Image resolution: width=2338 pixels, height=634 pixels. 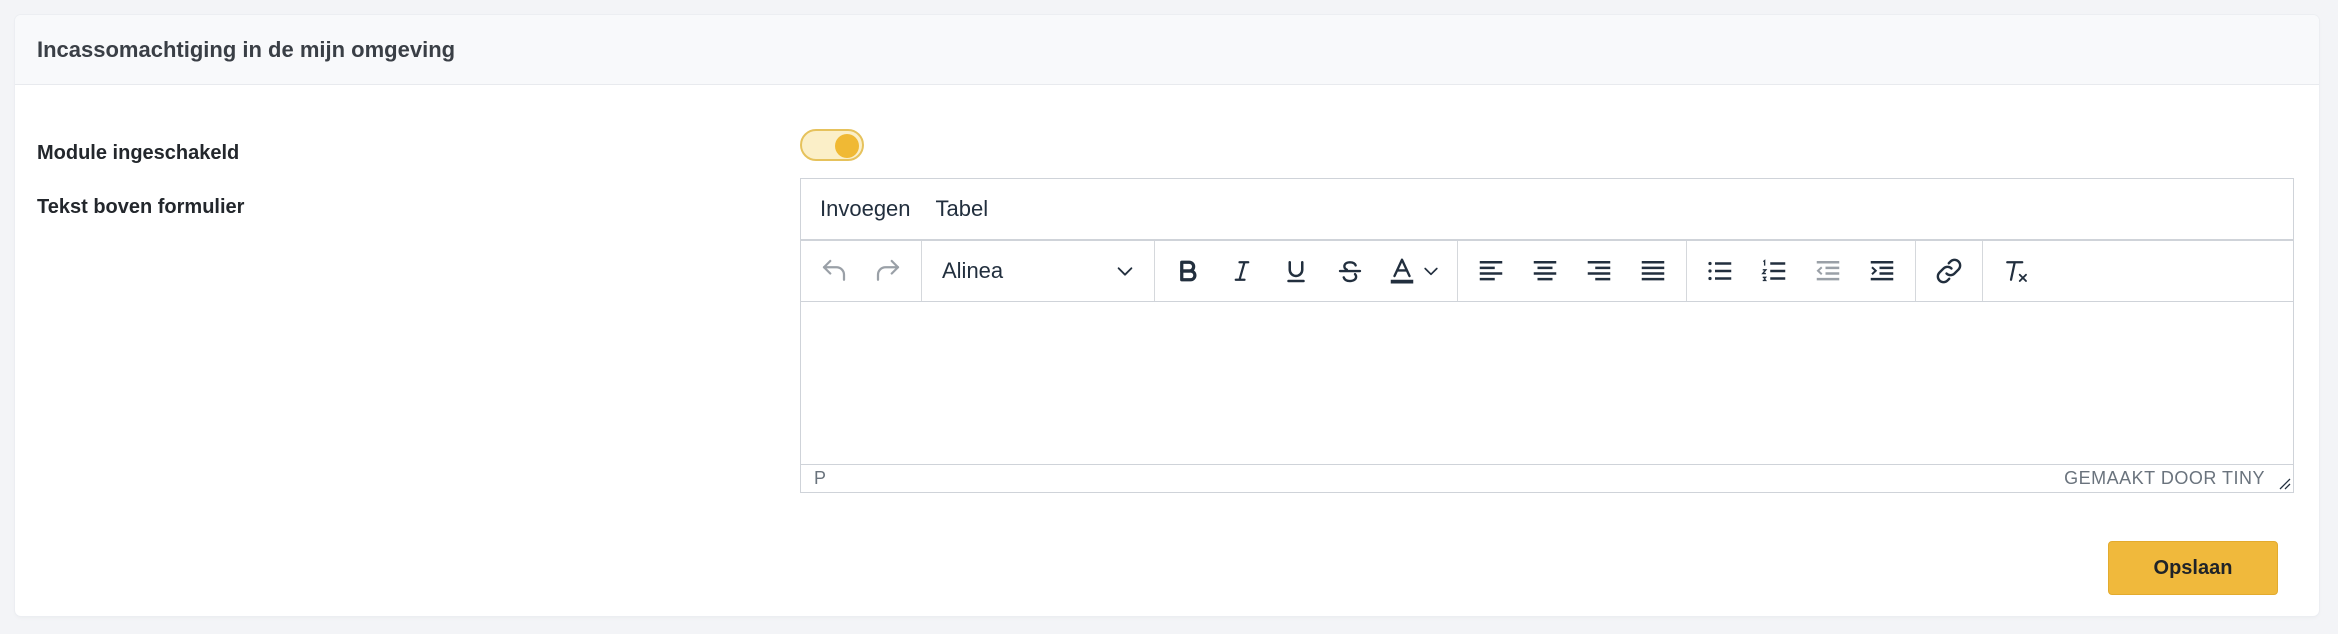 What do you see at coordinates (962, 209) in the screenshot?
I see `menu-table: Tabel` at bounding box center [962, 209].